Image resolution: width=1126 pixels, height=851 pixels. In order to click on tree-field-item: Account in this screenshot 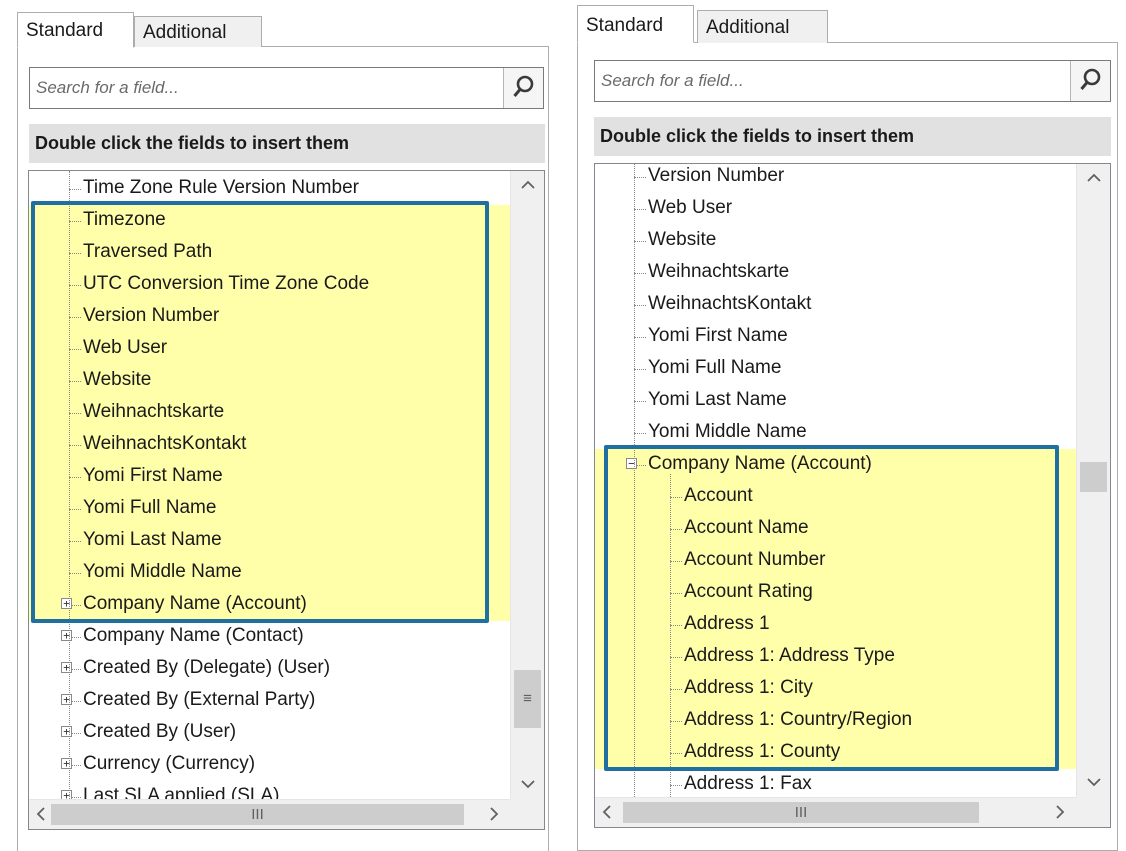, I will do `click(835, 497)`.